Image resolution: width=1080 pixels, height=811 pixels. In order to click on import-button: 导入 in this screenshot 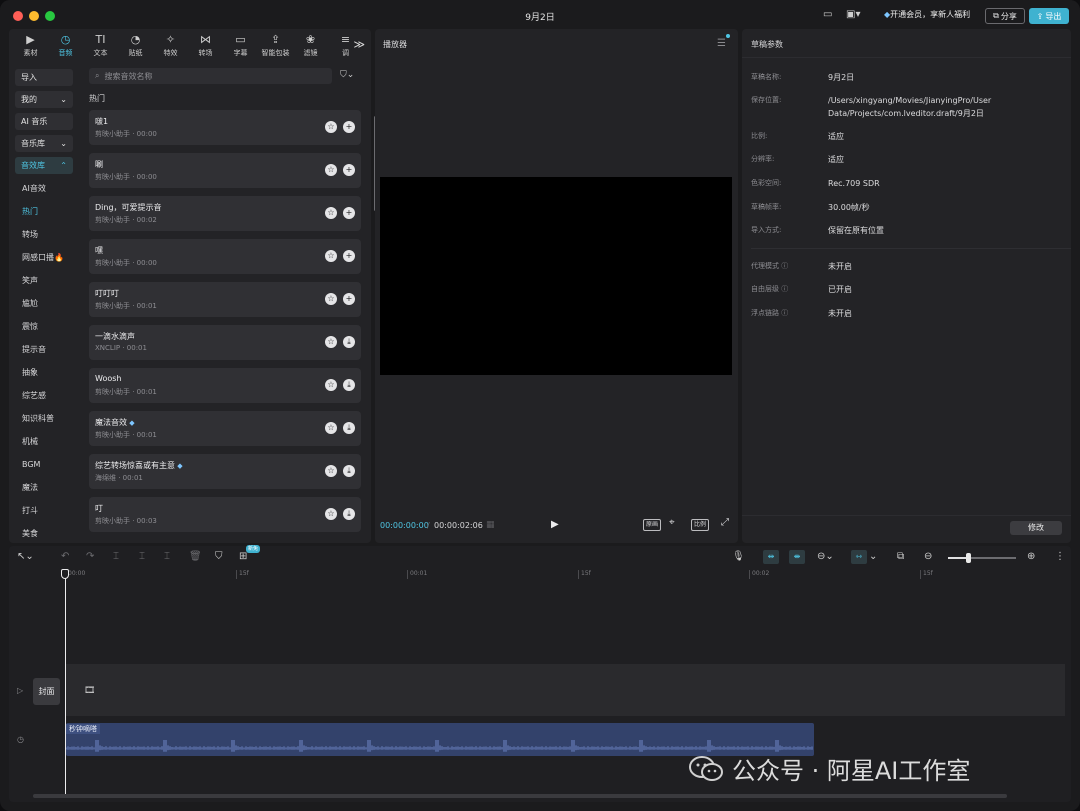, I will do `click(44, 77)`.